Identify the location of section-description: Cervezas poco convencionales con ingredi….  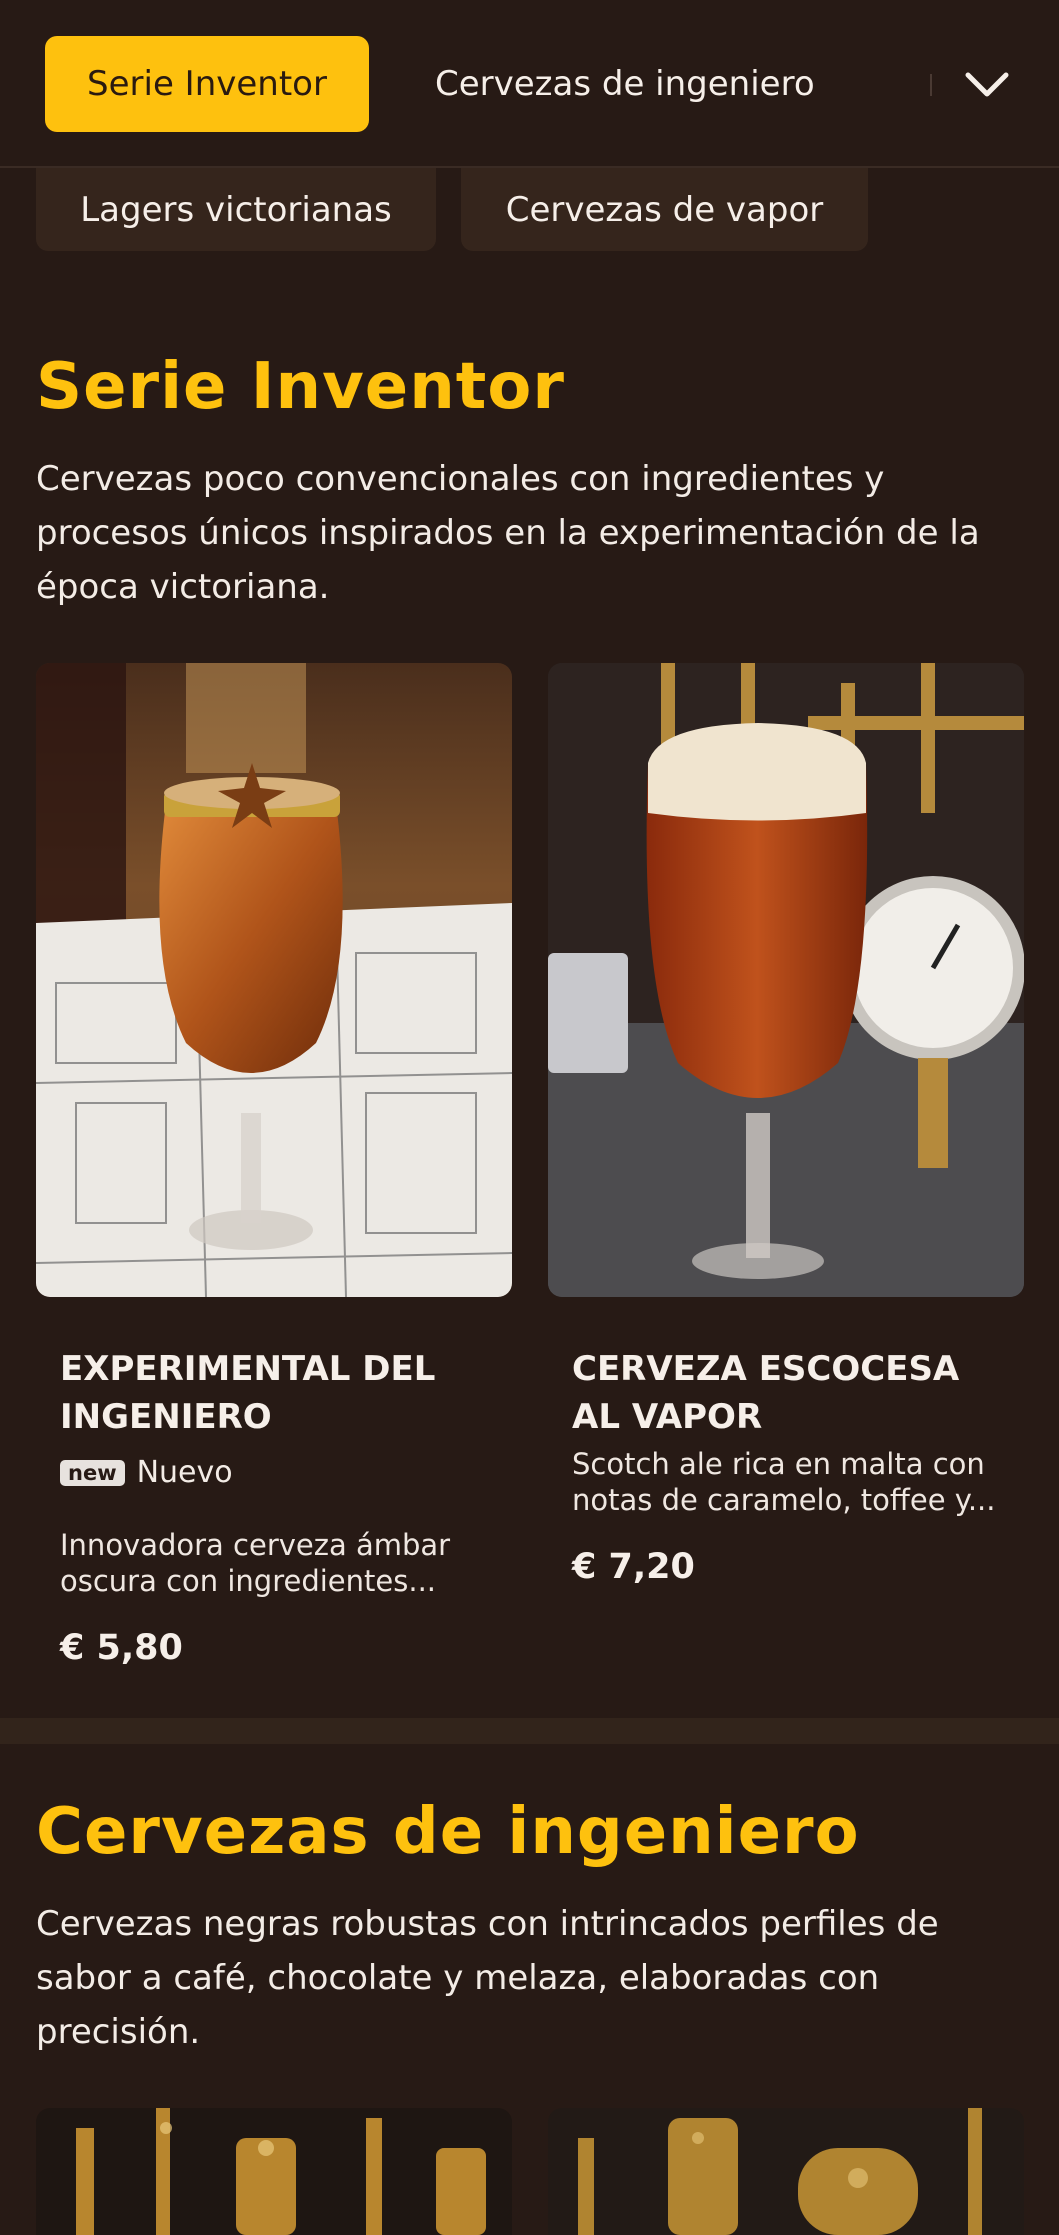
(508, 533).